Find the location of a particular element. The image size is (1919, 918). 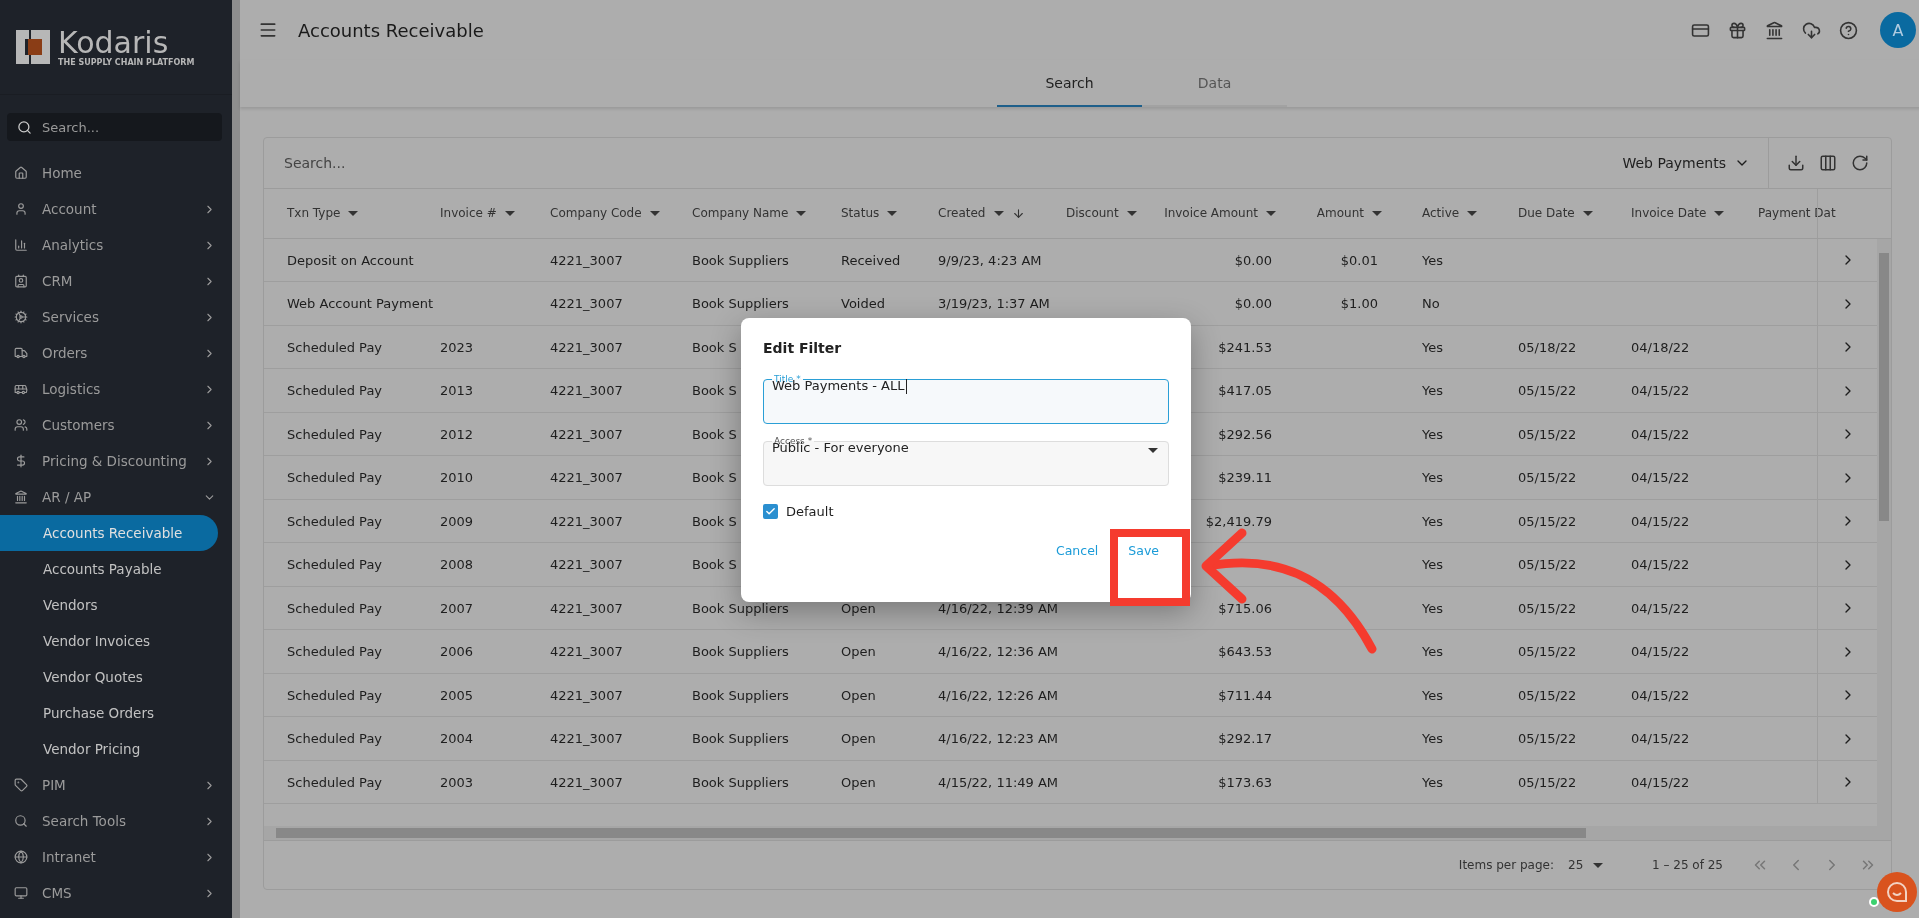

table-row: Scheduled Pay 2006 4221_3007 Book Suppliers Open 4/16/22, 12:36 AM $643.53 Yes 05/15/22 04/15/22 is located at coordinates (1070, 652).